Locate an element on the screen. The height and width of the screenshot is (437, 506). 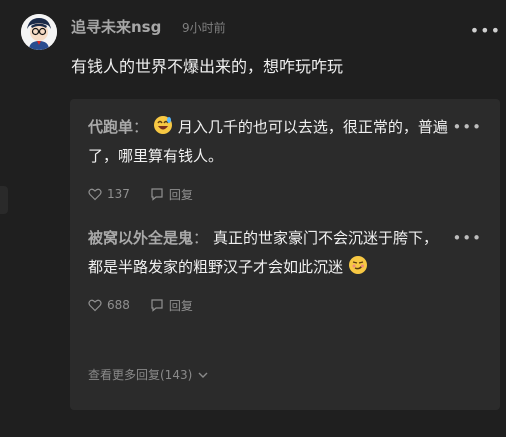
view-more-label: 查看更多回复(143) is located at coordinates (140, 375).